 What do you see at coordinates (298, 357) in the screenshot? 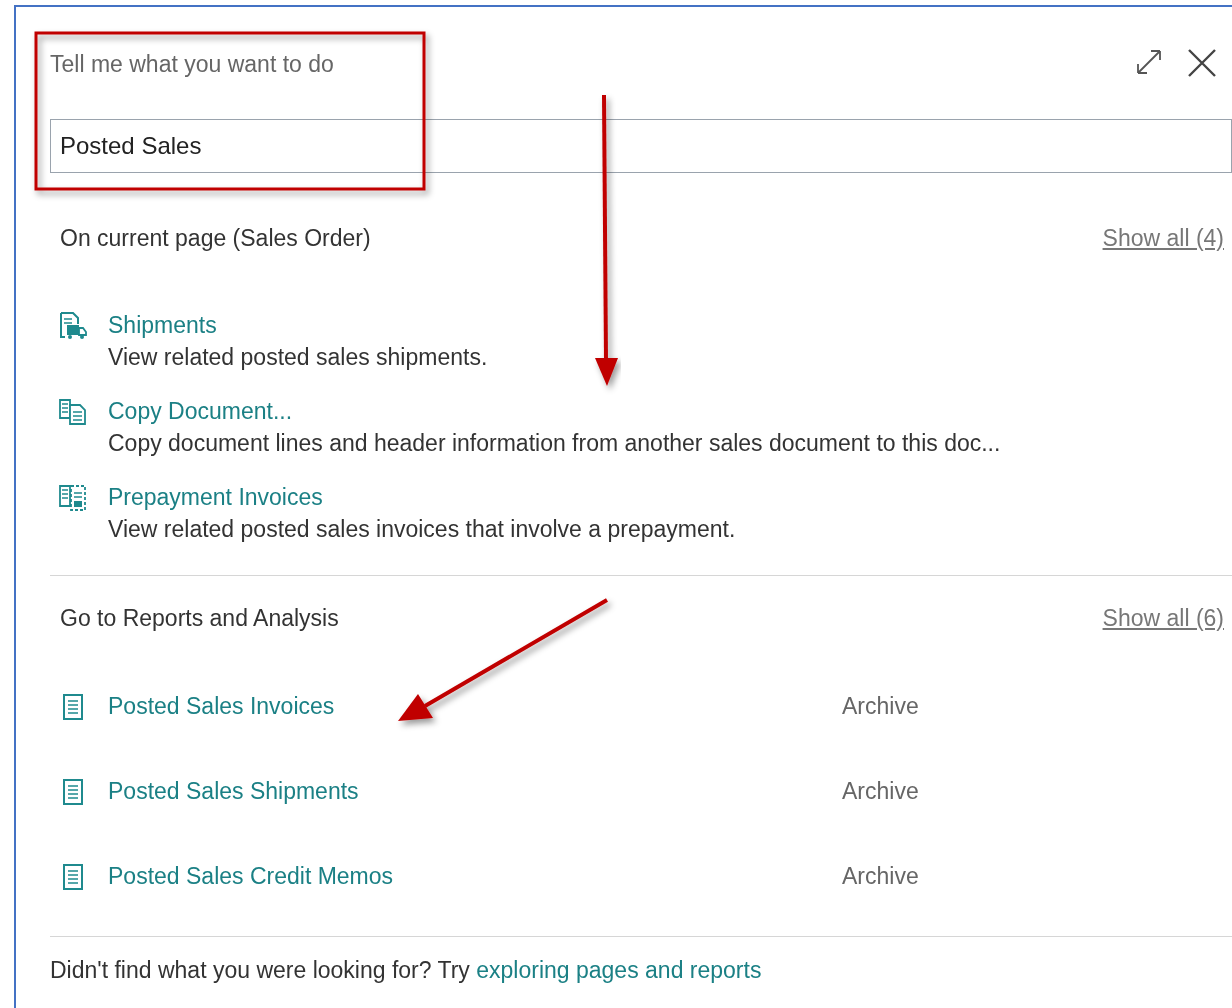
I see `action-description: View related posted sales shipments.` at bounding box center [298, 357].